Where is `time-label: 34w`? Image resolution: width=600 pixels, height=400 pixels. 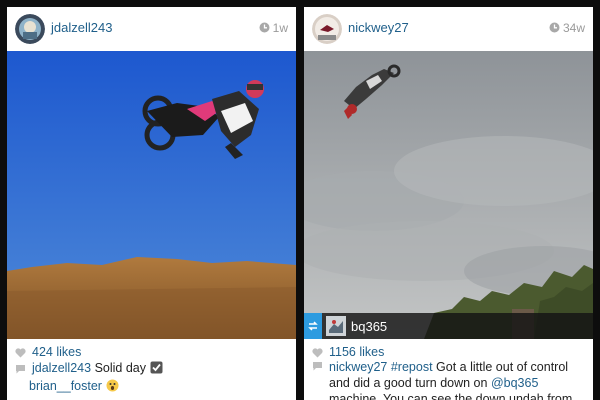 time-label: 34w is located at coordinates (573, 28).